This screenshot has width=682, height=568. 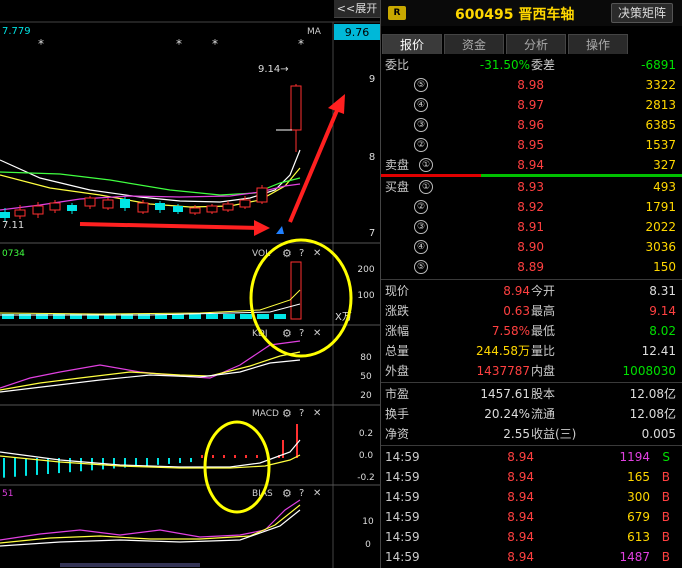 I want to click on bid-row: ④ 8.90 3036, so click(x=531, y=247).